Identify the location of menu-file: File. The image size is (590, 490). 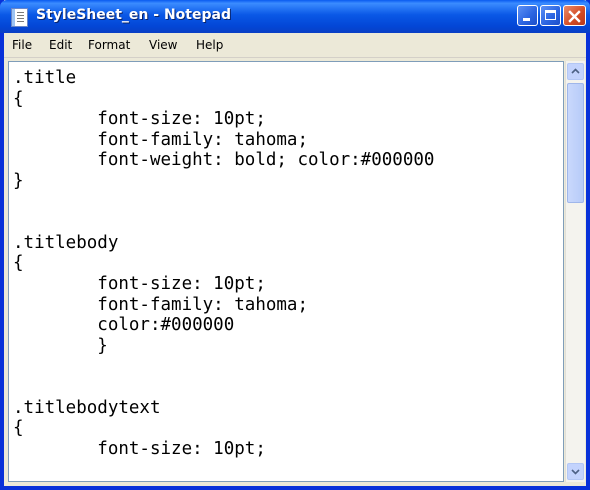
(22, 45).